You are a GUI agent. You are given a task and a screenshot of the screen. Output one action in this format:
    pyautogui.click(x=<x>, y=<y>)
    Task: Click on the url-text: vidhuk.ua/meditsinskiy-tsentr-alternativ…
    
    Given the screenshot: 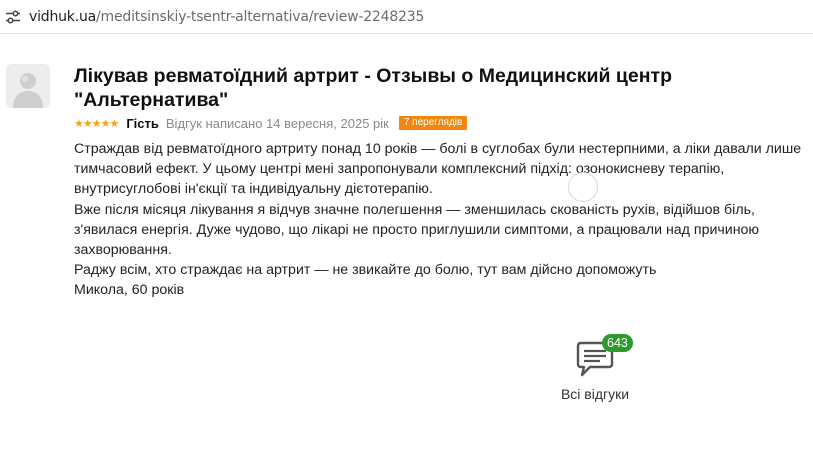 What is the action you would take?
    pyautogui.click(x=226, y=17)
    